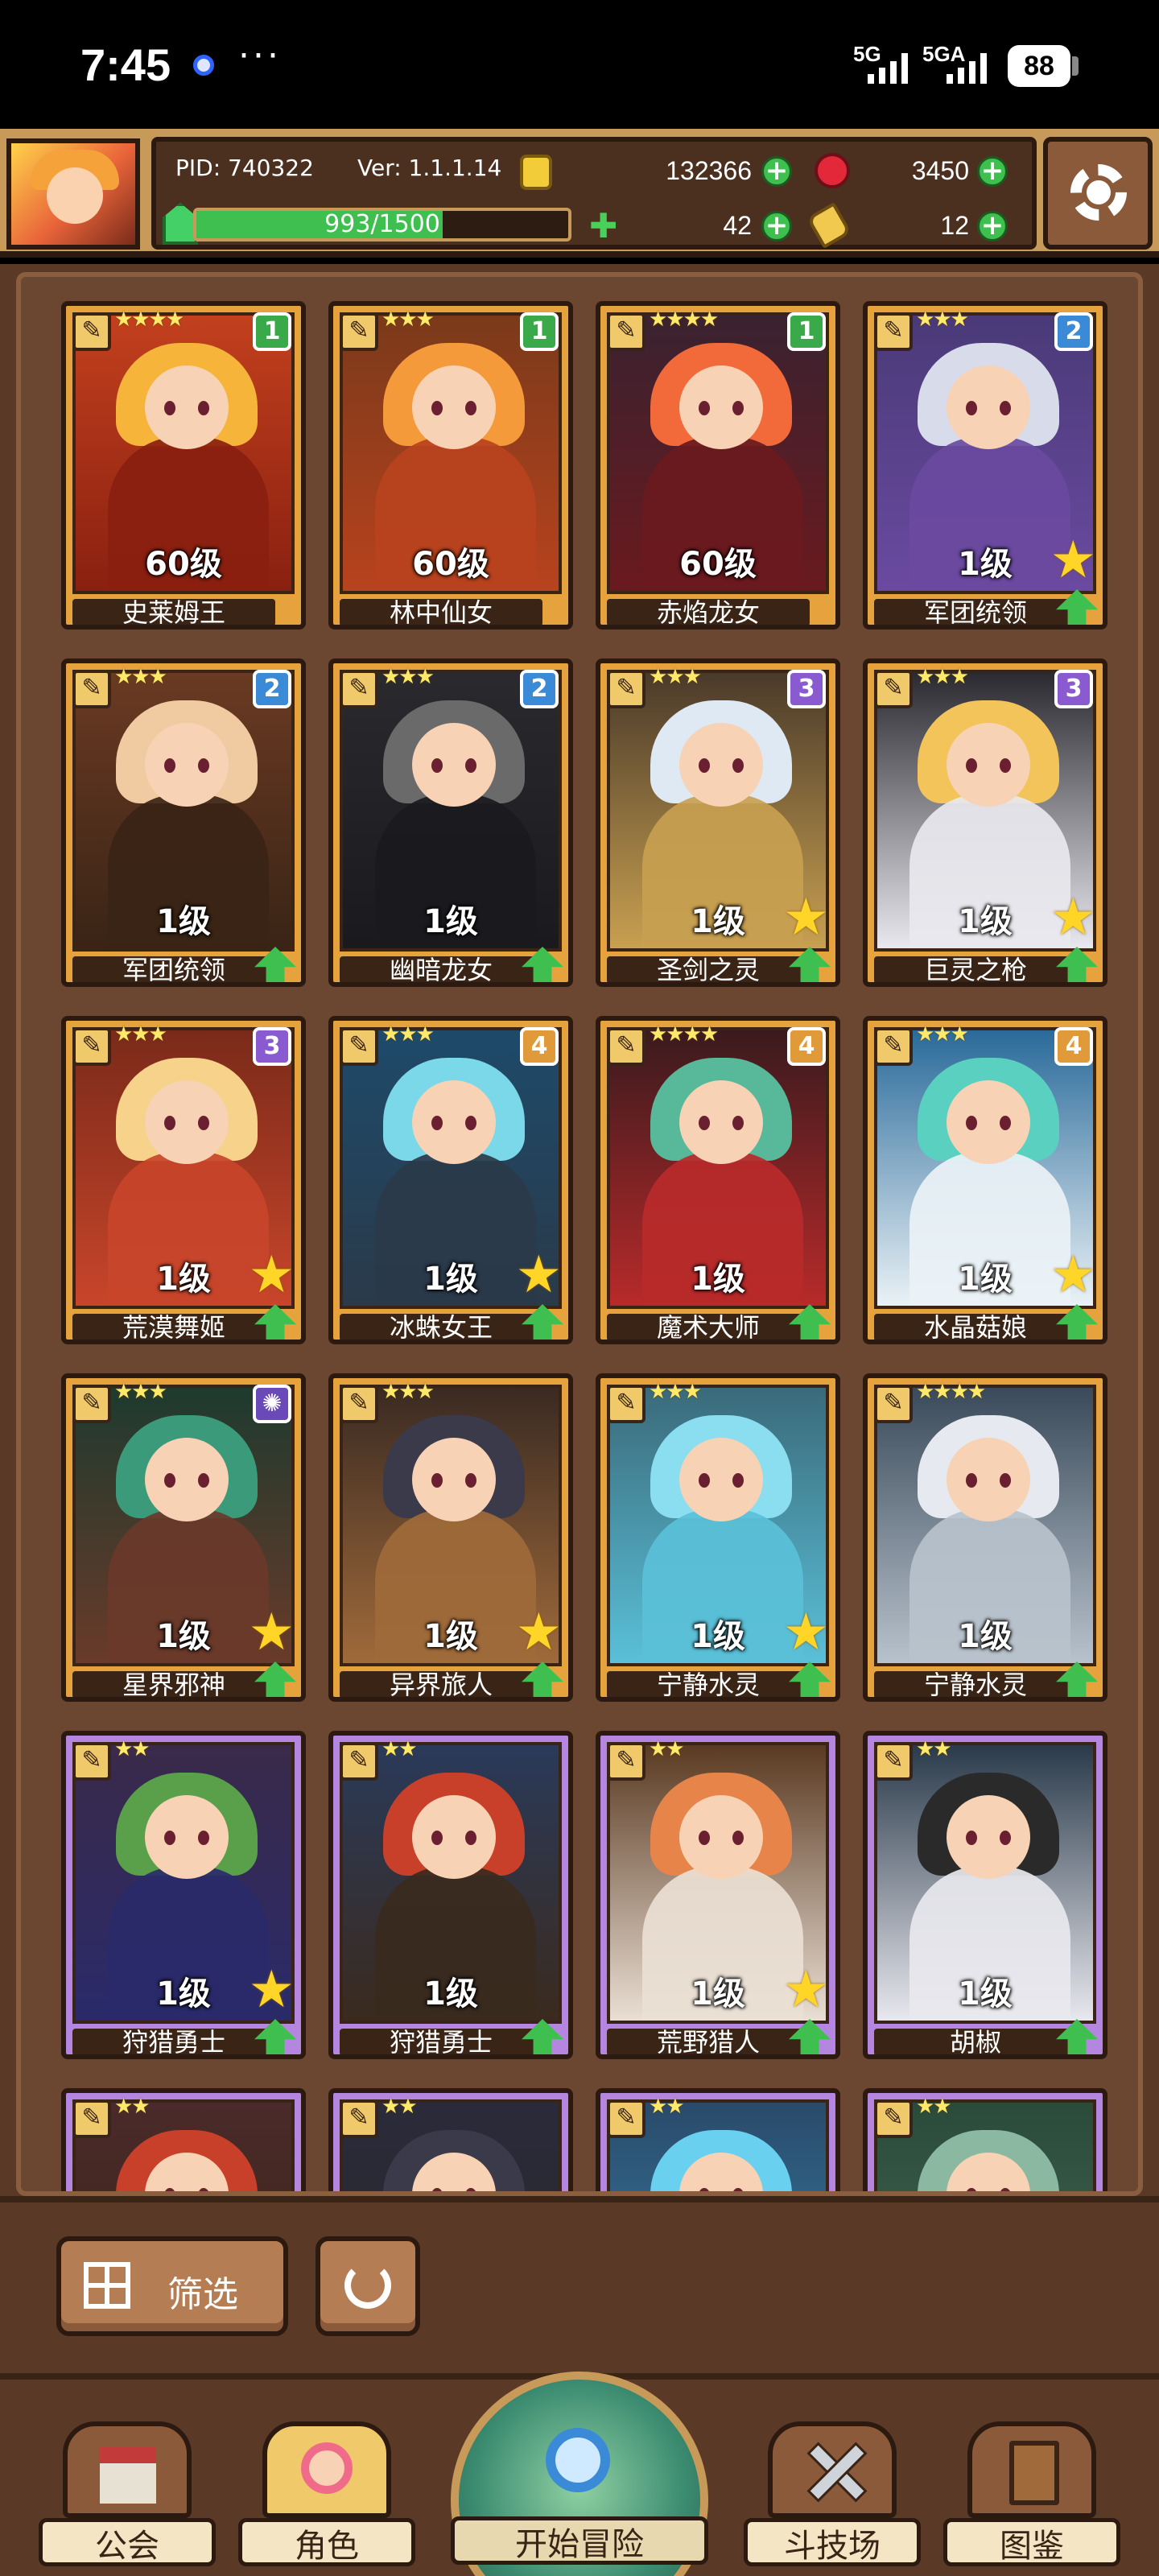 The width and height of the screenshot is (1159, 2576). I want to click on add-clover-button: +, so click(776, 226).